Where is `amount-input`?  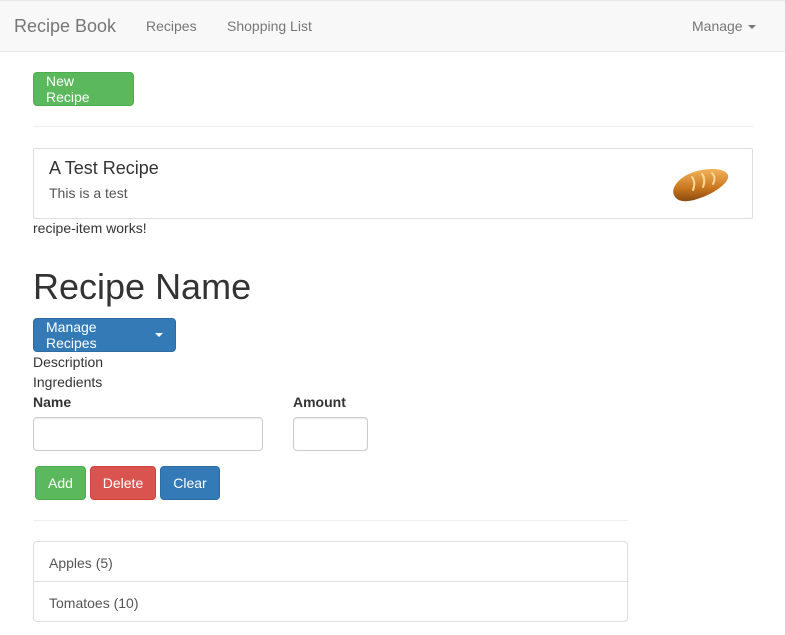 amount-input is located at coordinates (330, 434).